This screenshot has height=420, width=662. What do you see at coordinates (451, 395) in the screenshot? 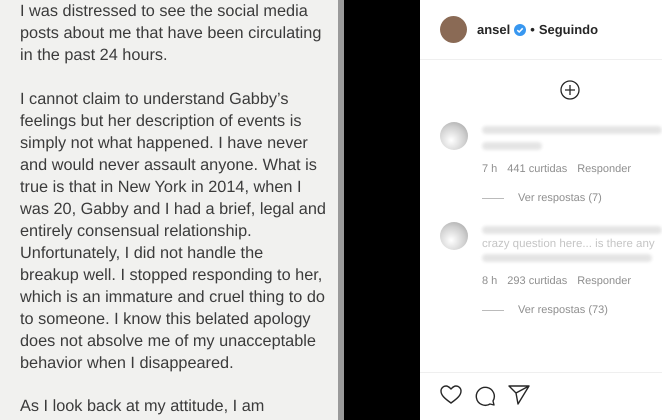
I see `heart-icon` at bounding box center [451, 395].